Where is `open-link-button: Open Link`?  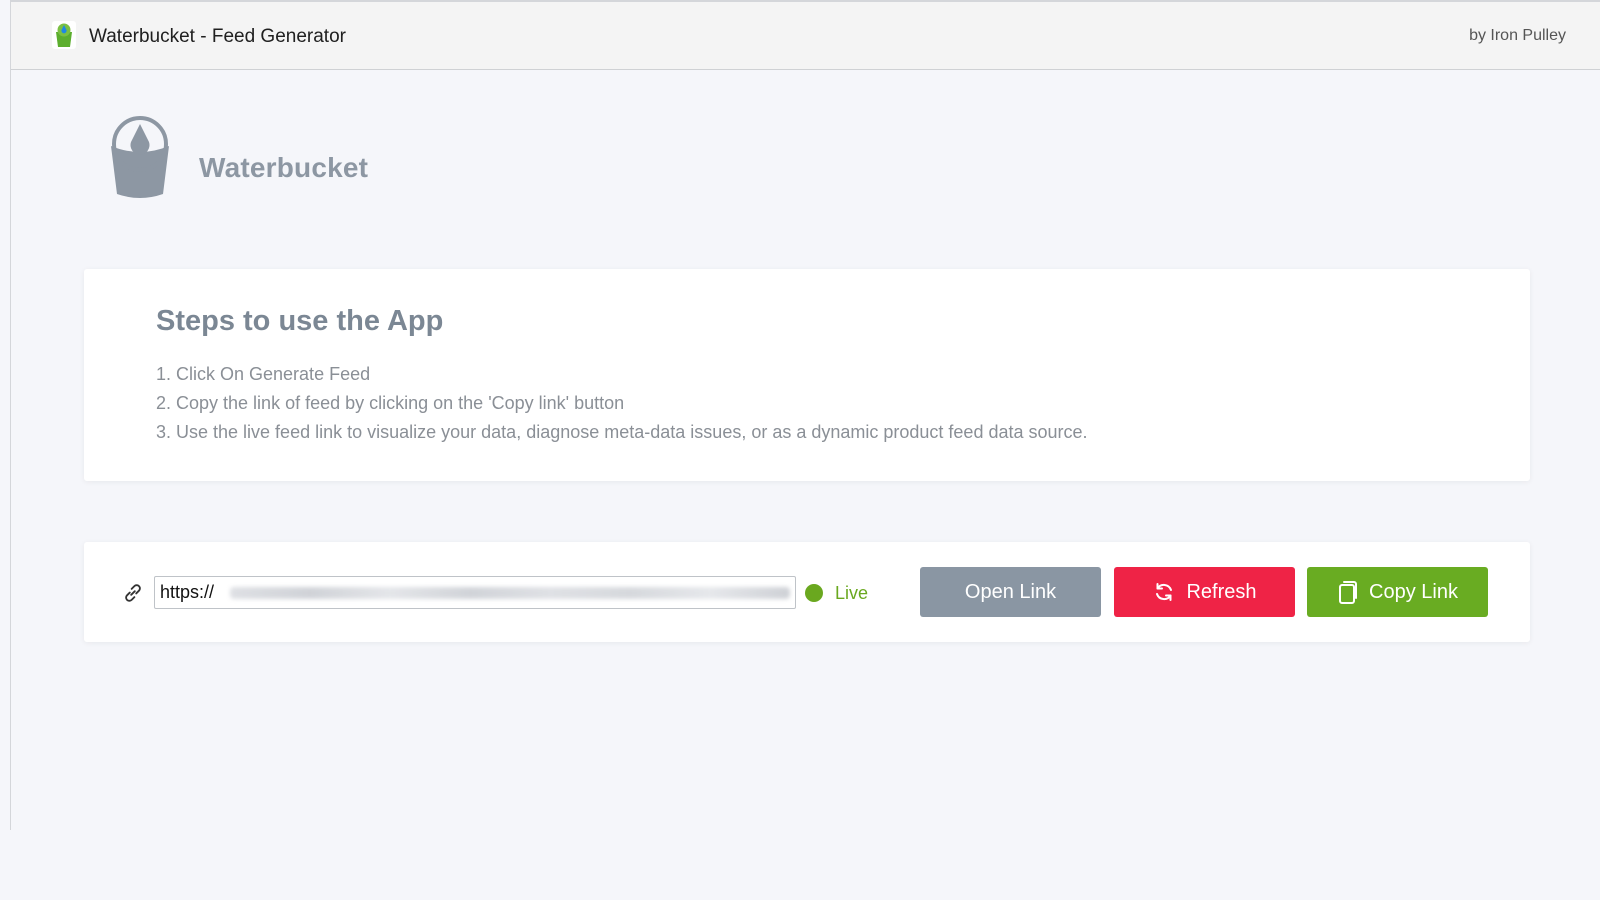 open-link-button: Open Link is located at coordinates (1010, 592).